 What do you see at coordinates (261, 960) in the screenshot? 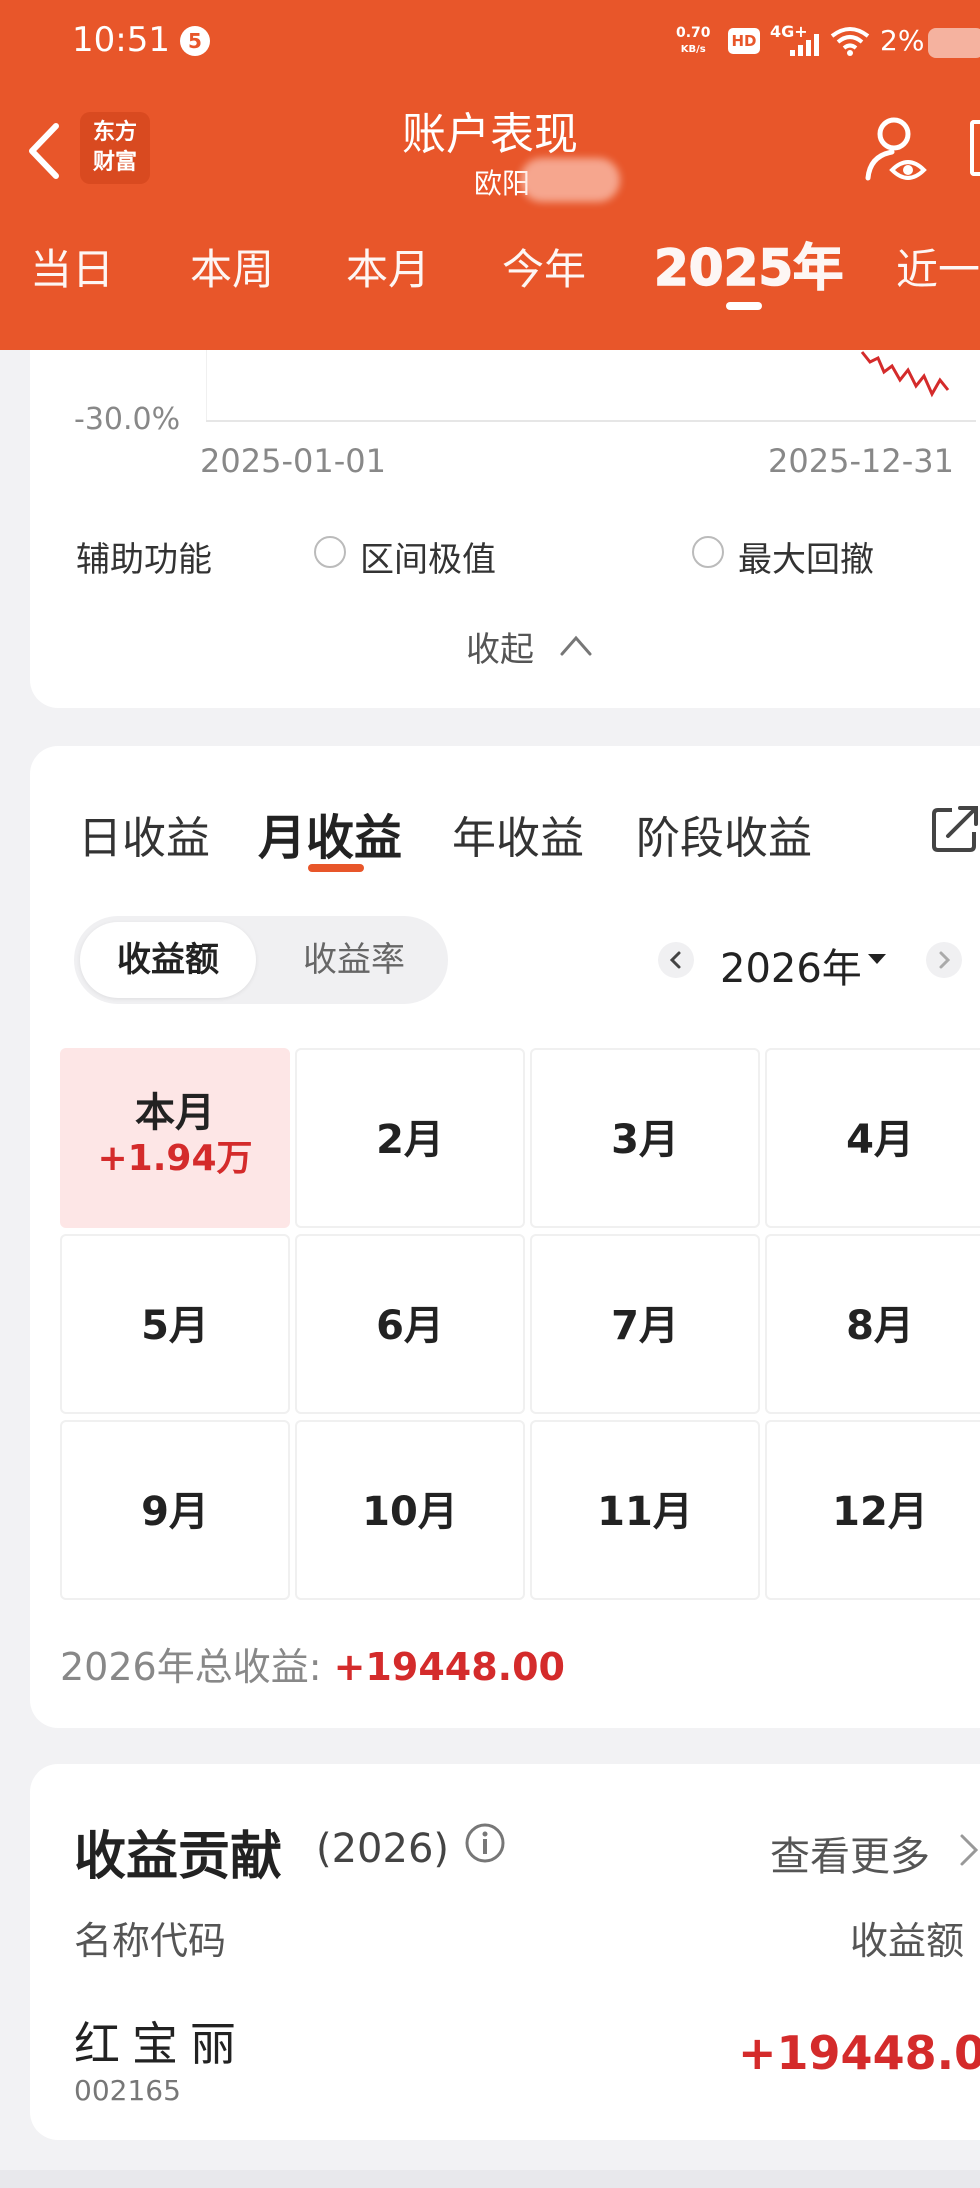
I see `returns-metric-toggle: 收益额 收益率` at bounding box center [261, 960].